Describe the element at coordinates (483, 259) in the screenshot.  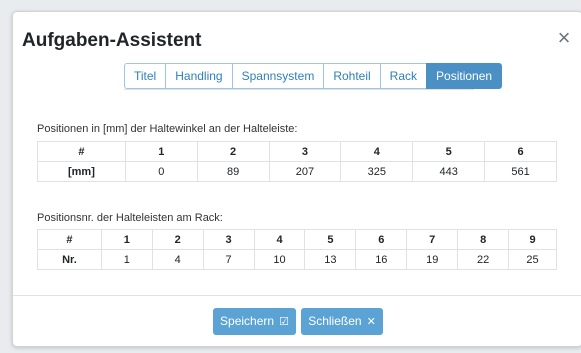
I see `value-cell: 22` at that location.